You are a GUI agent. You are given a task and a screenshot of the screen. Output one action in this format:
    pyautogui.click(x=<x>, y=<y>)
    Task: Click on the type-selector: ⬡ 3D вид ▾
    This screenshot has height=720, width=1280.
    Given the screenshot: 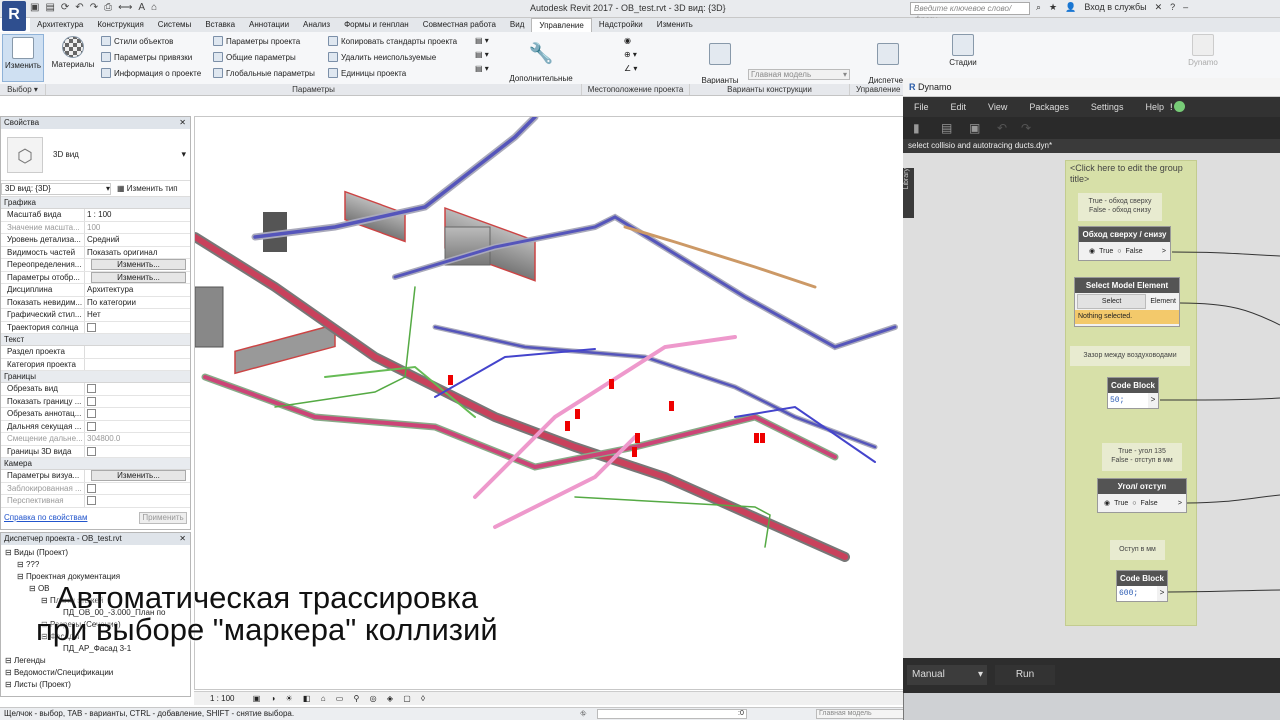 What is the action you would take?
    pyautogui.click(x=95, y=155)
    